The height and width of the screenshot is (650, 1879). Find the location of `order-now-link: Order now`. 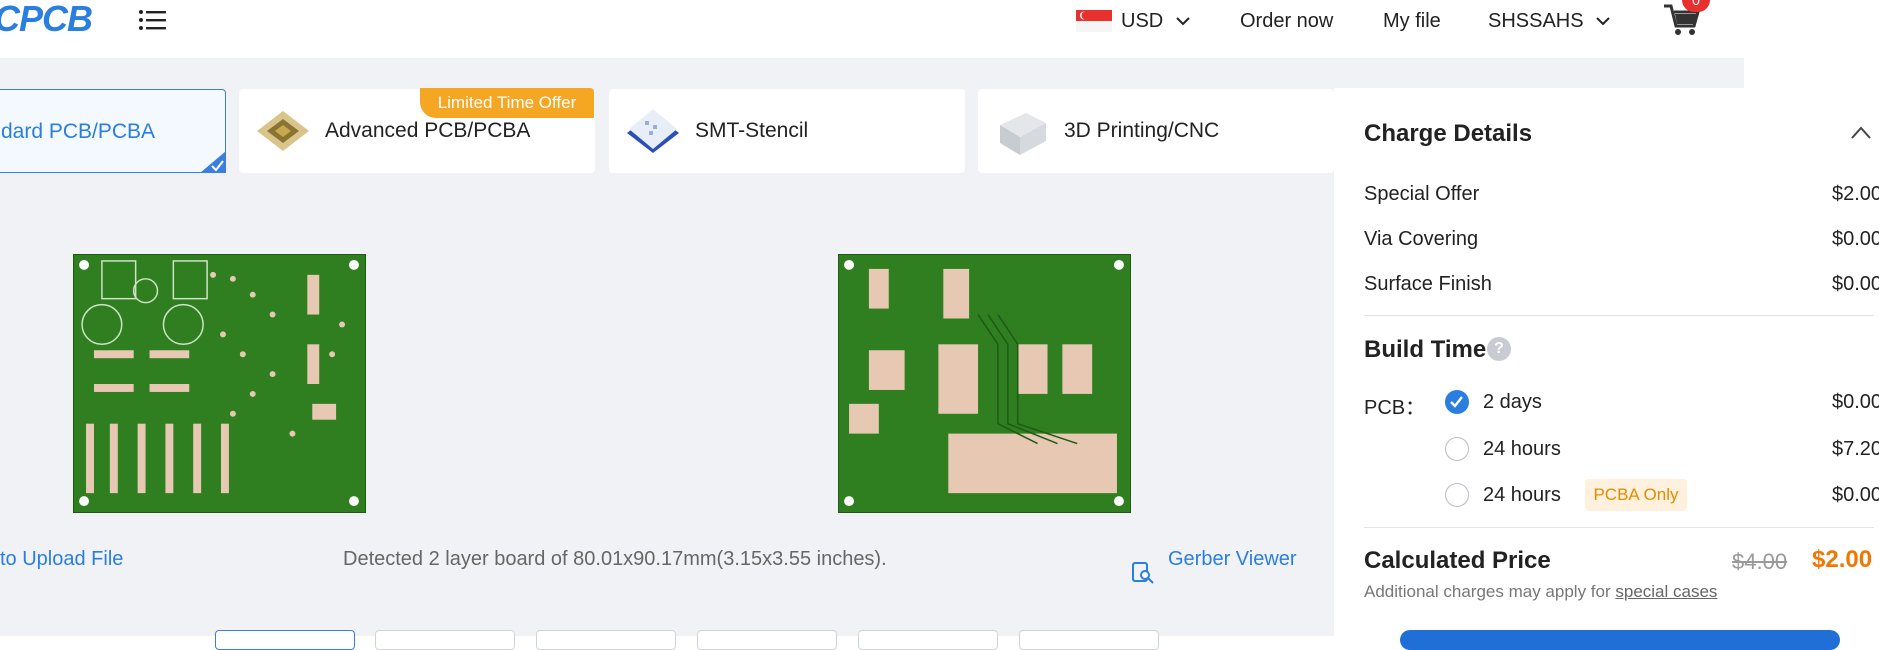

order-now-link: Order now is located at coordinates (1286, 21).